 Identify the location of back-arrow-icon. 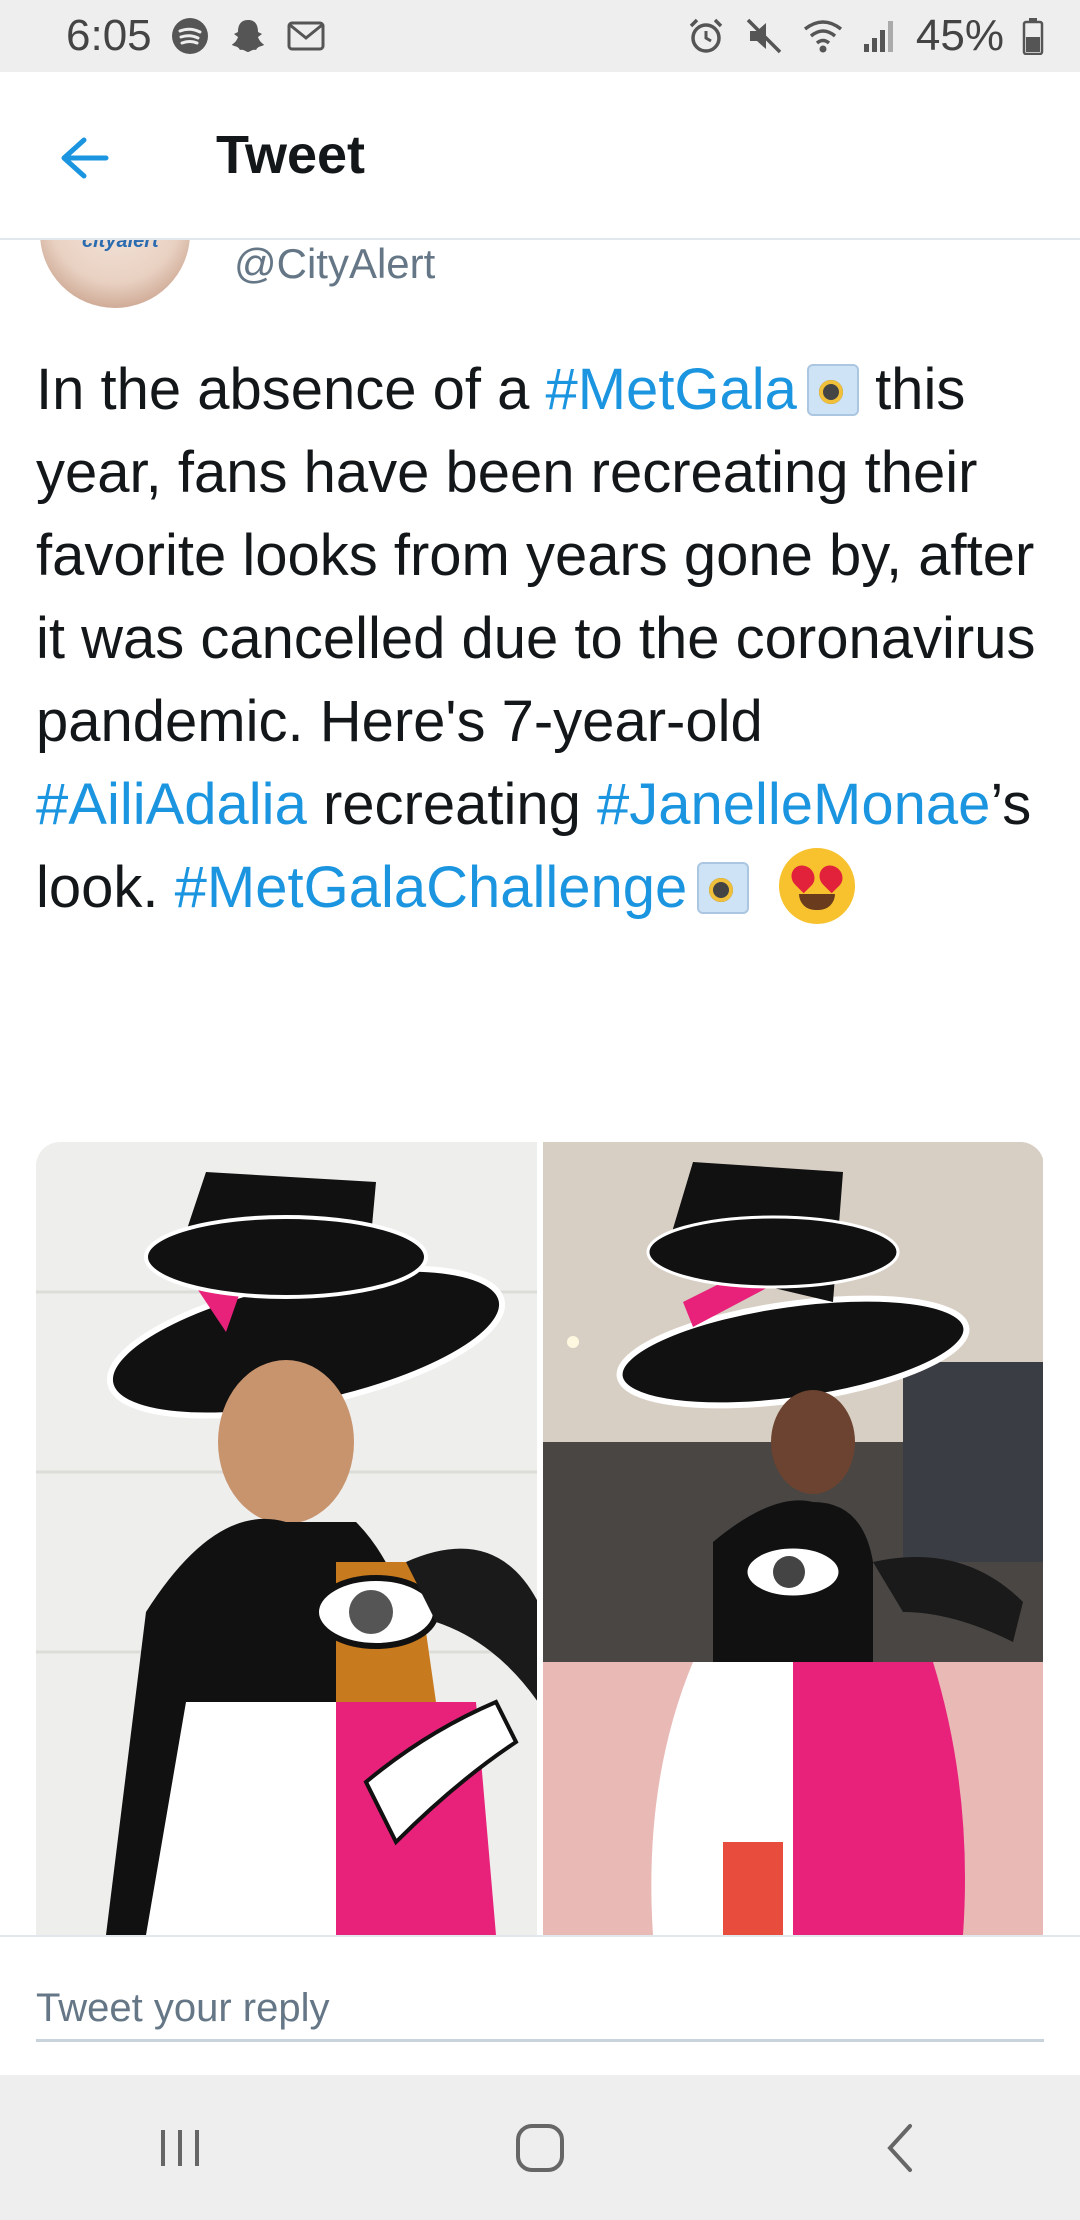
(85, 158).